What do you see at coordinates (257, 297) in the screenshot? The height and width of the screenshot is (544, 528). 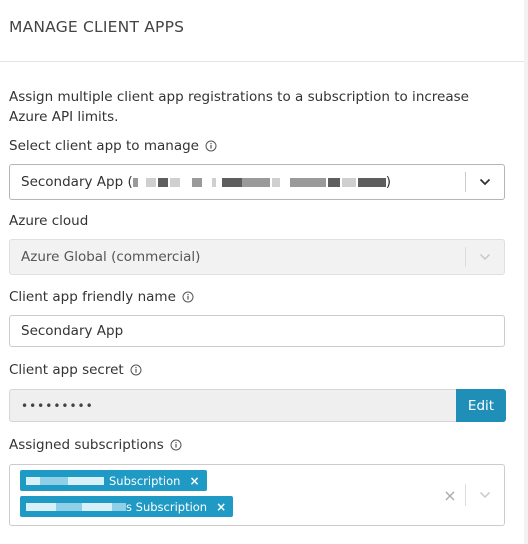 I see `friendly-name-label: Client app friendly name` at bounding box center [257, 297].